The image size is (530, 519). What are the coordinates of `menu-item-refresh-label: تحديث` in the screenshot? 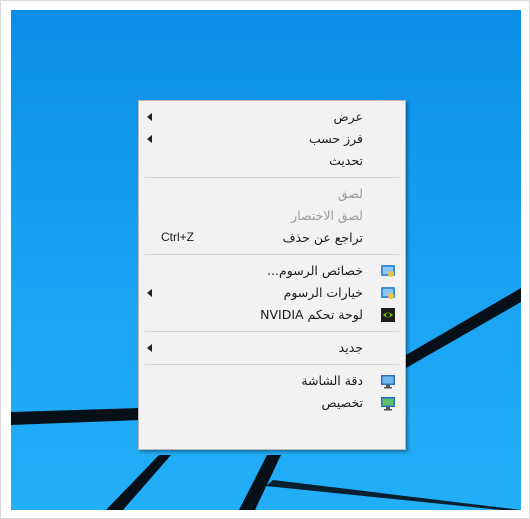 It's located at (346, 160).